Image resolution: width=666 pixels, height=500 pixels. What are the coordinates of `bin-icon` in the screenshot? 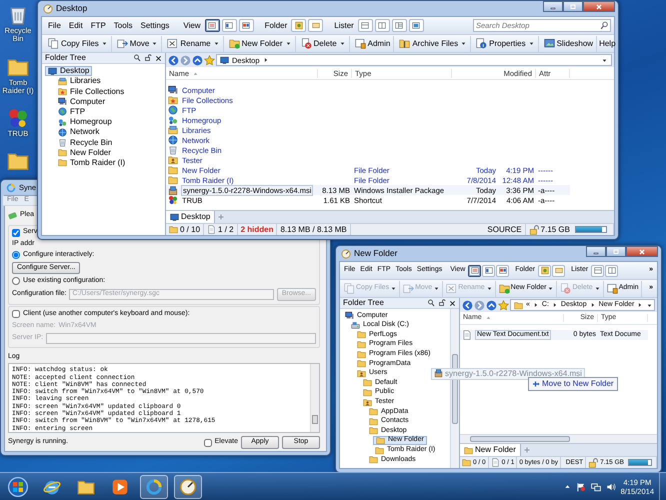 It's located at (62, 142).